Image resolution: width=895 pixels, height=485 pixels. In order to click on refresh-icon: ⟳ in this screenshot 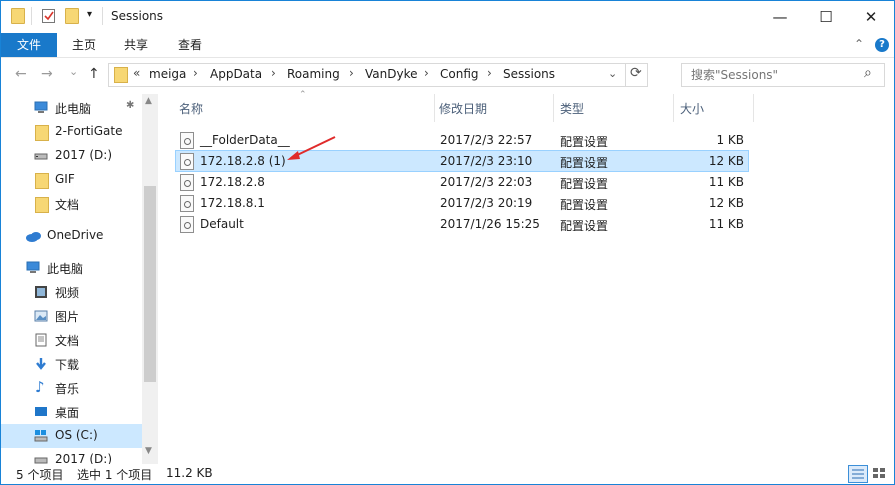, I will do `click(636, 73)`.